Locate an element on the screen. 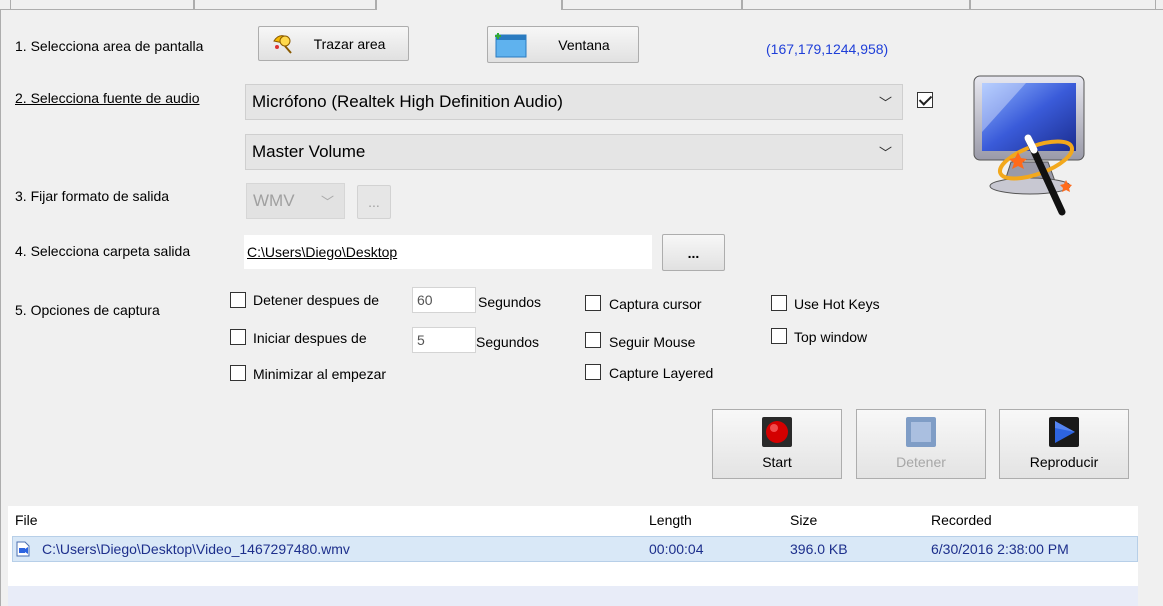 This screenshot has height=606, width=1163. tab-active is located at coordinates (469, 5).